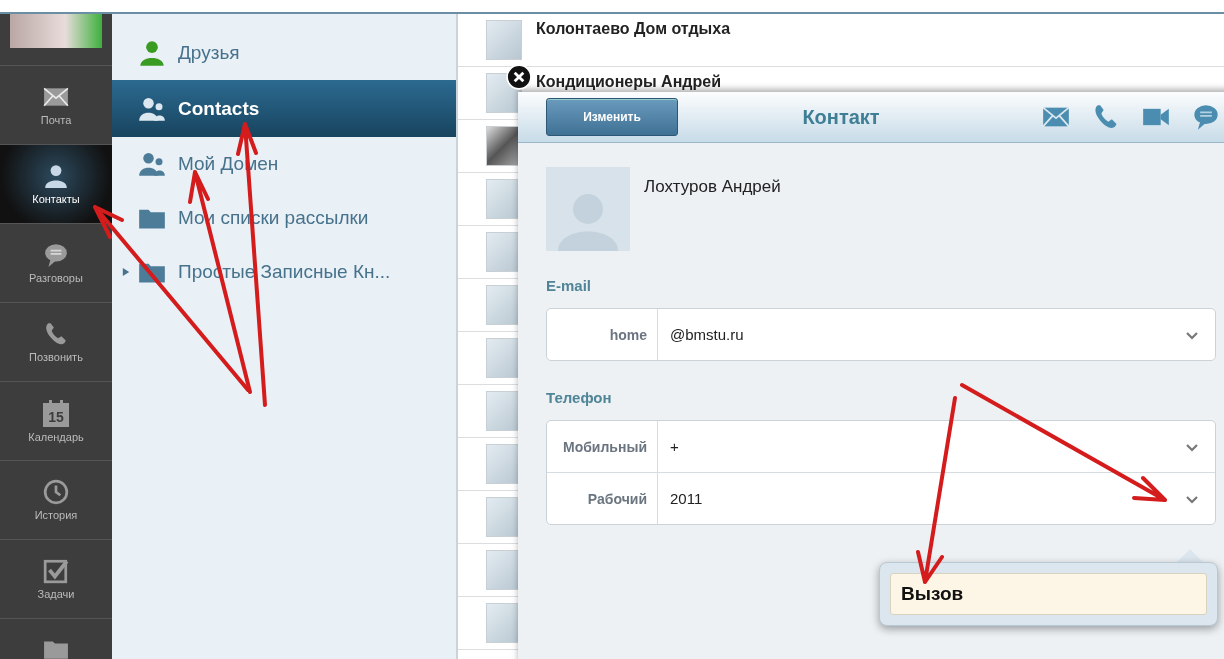 The height and width of the screenshot is (659, 1224). What do you see at coordinates (841, 117) in the screenshot?
I see `panel-title: Контакт` at bounding box center [841, 117].